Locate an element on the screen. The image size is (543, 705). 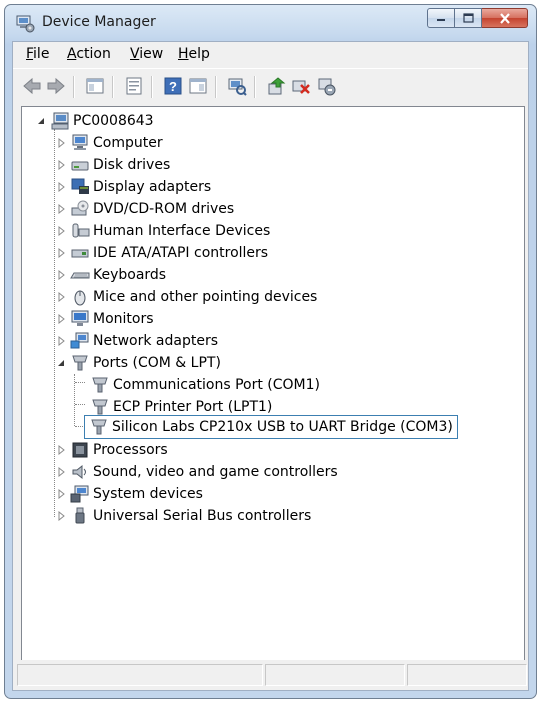
window-title: Device Manager is located at coordinates (99, 22).